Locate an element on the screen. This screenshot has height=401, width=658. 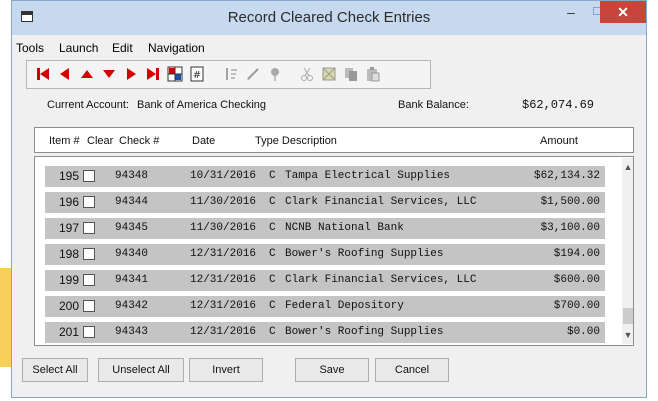
amount: $62,134.32 is located at coordinates (566, 176).